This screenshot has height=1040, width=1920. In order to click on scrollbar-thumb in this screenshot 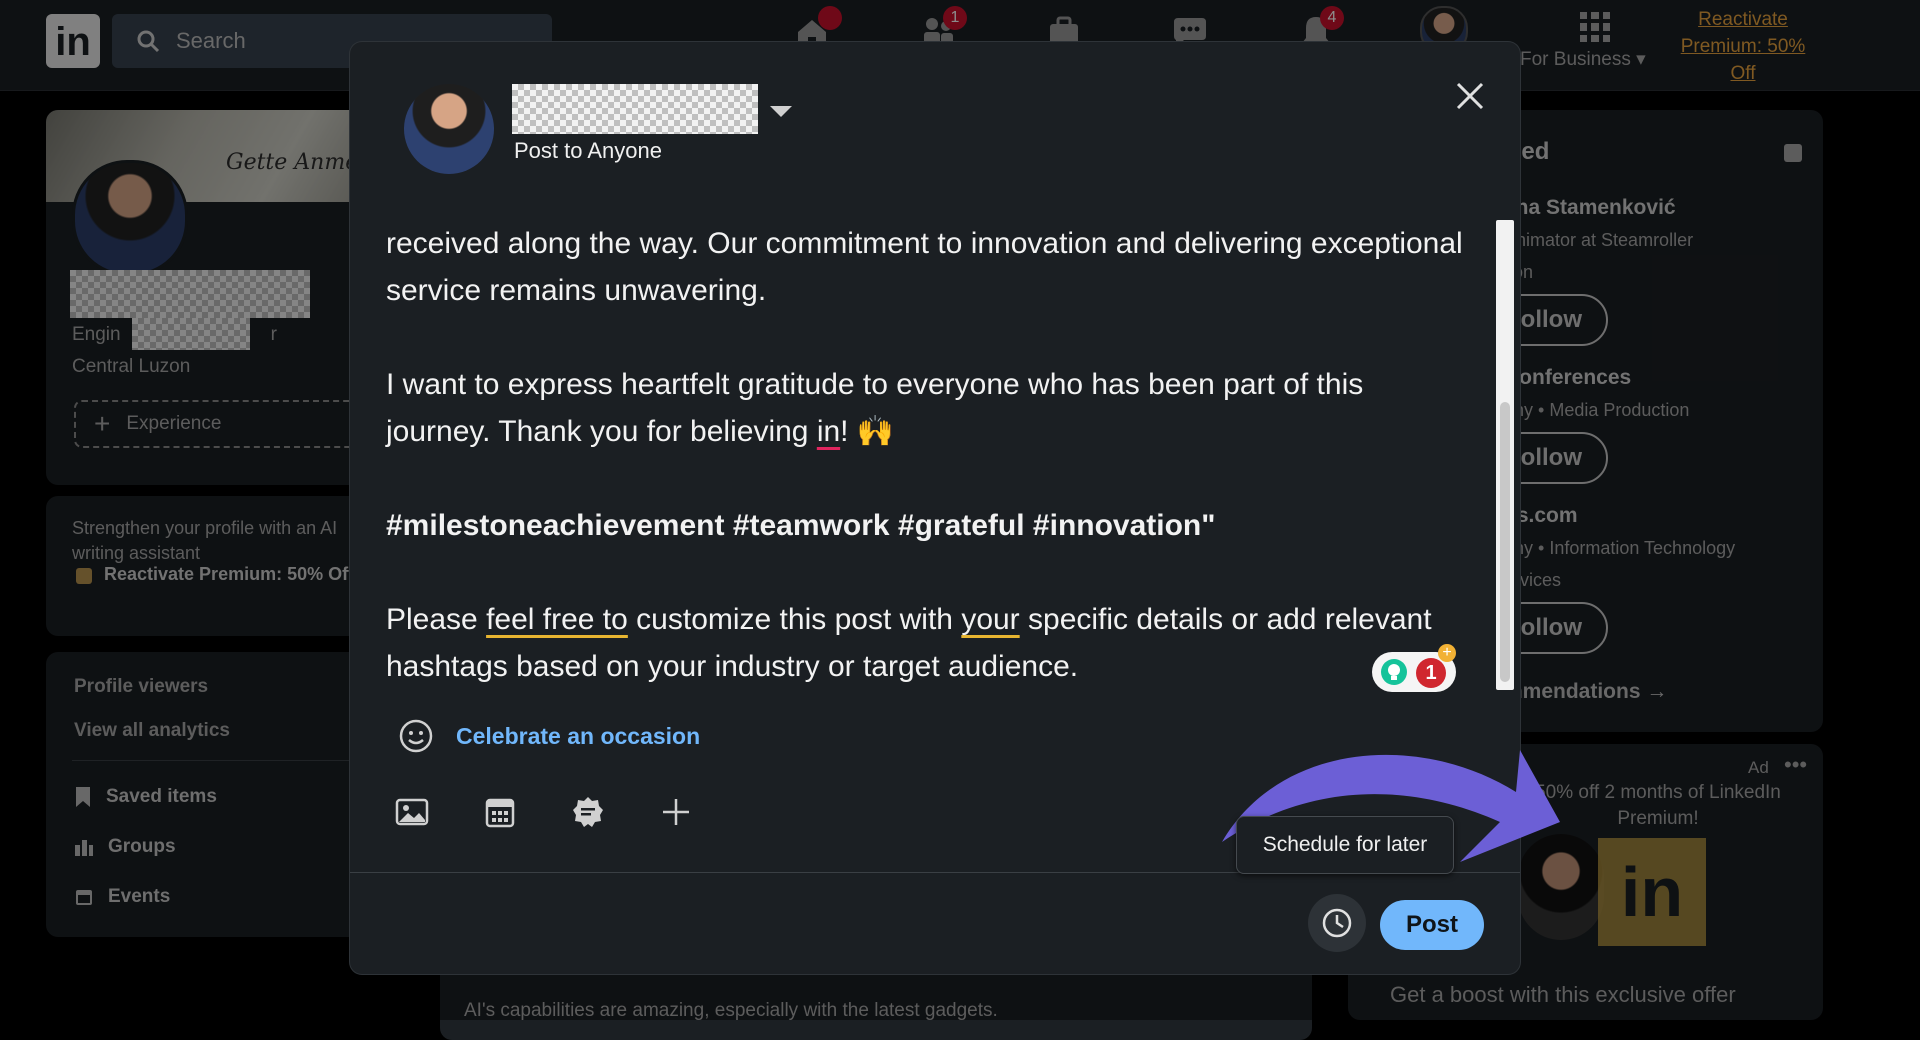, I will do `click(1505, 542)`.